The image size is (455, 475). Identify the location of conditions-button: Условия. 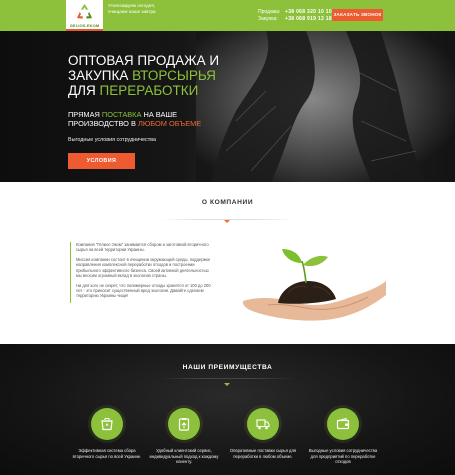
(101, 161).